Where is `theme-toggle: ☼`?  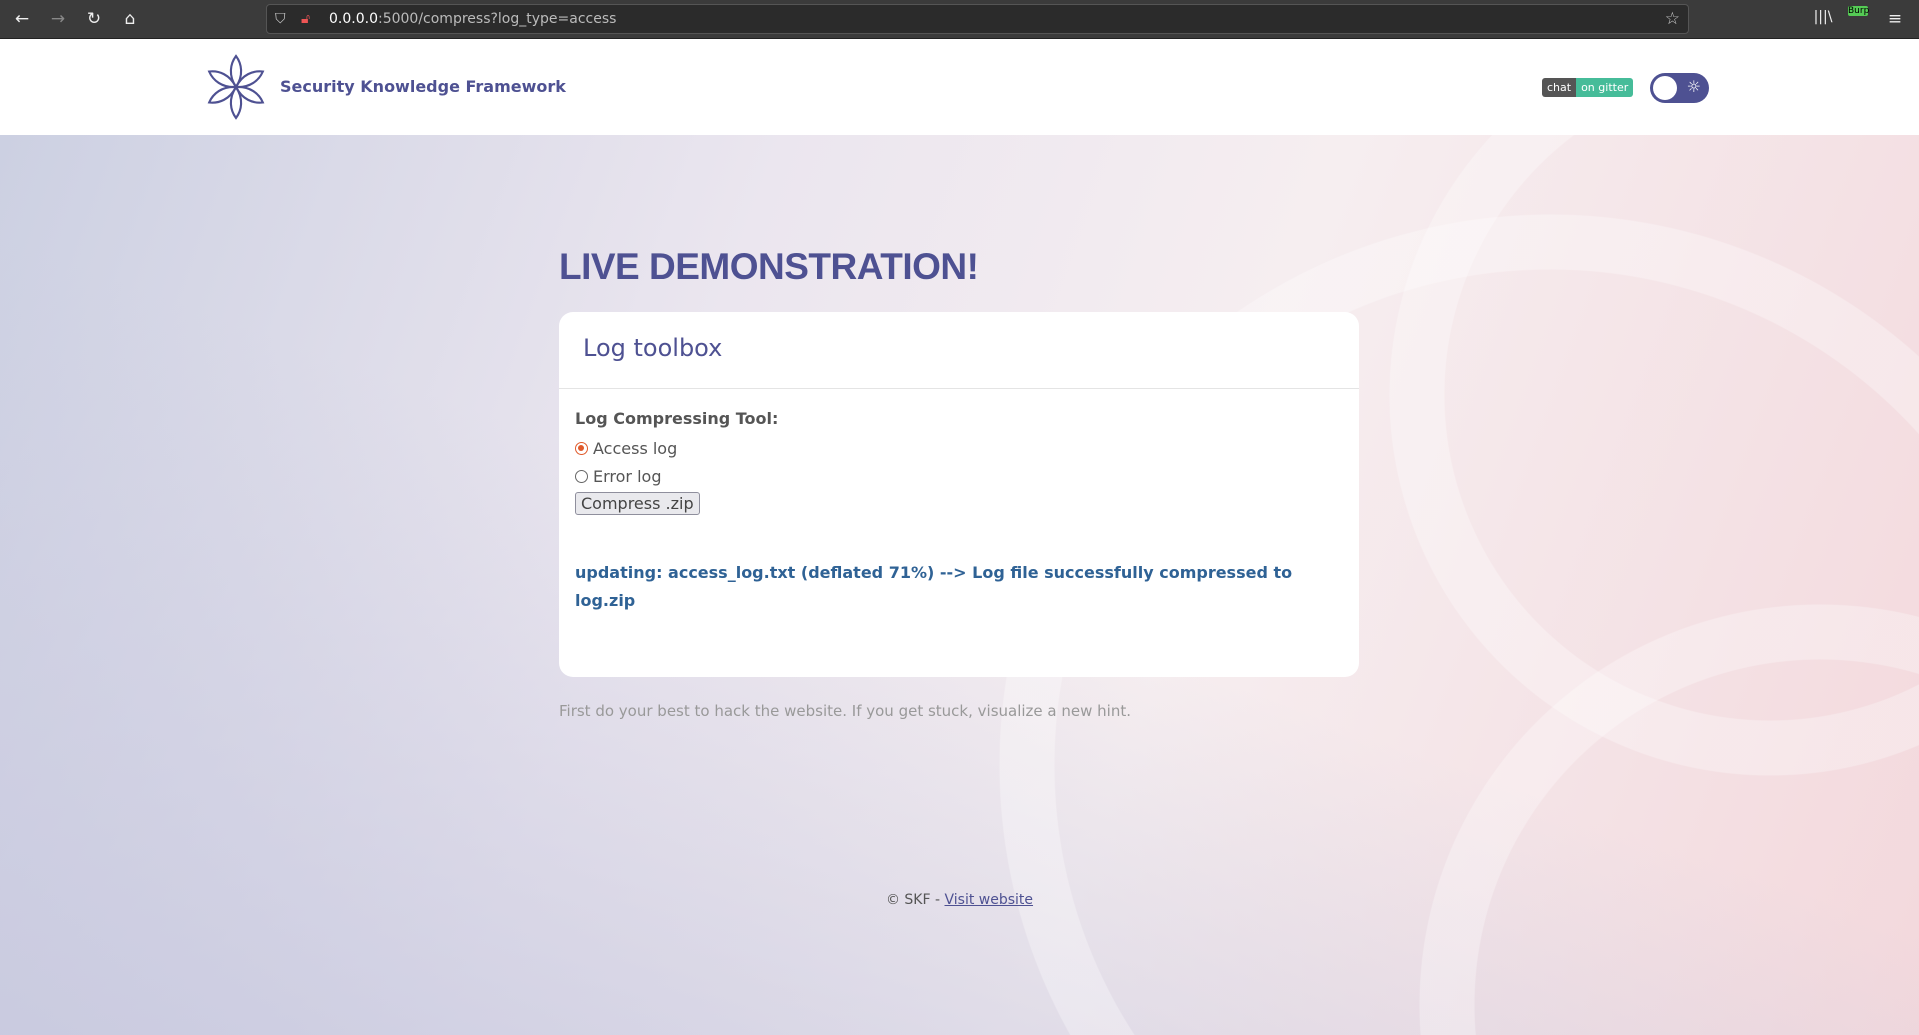
theme-toggle: ☼ is located at coordinates (1679, 88).